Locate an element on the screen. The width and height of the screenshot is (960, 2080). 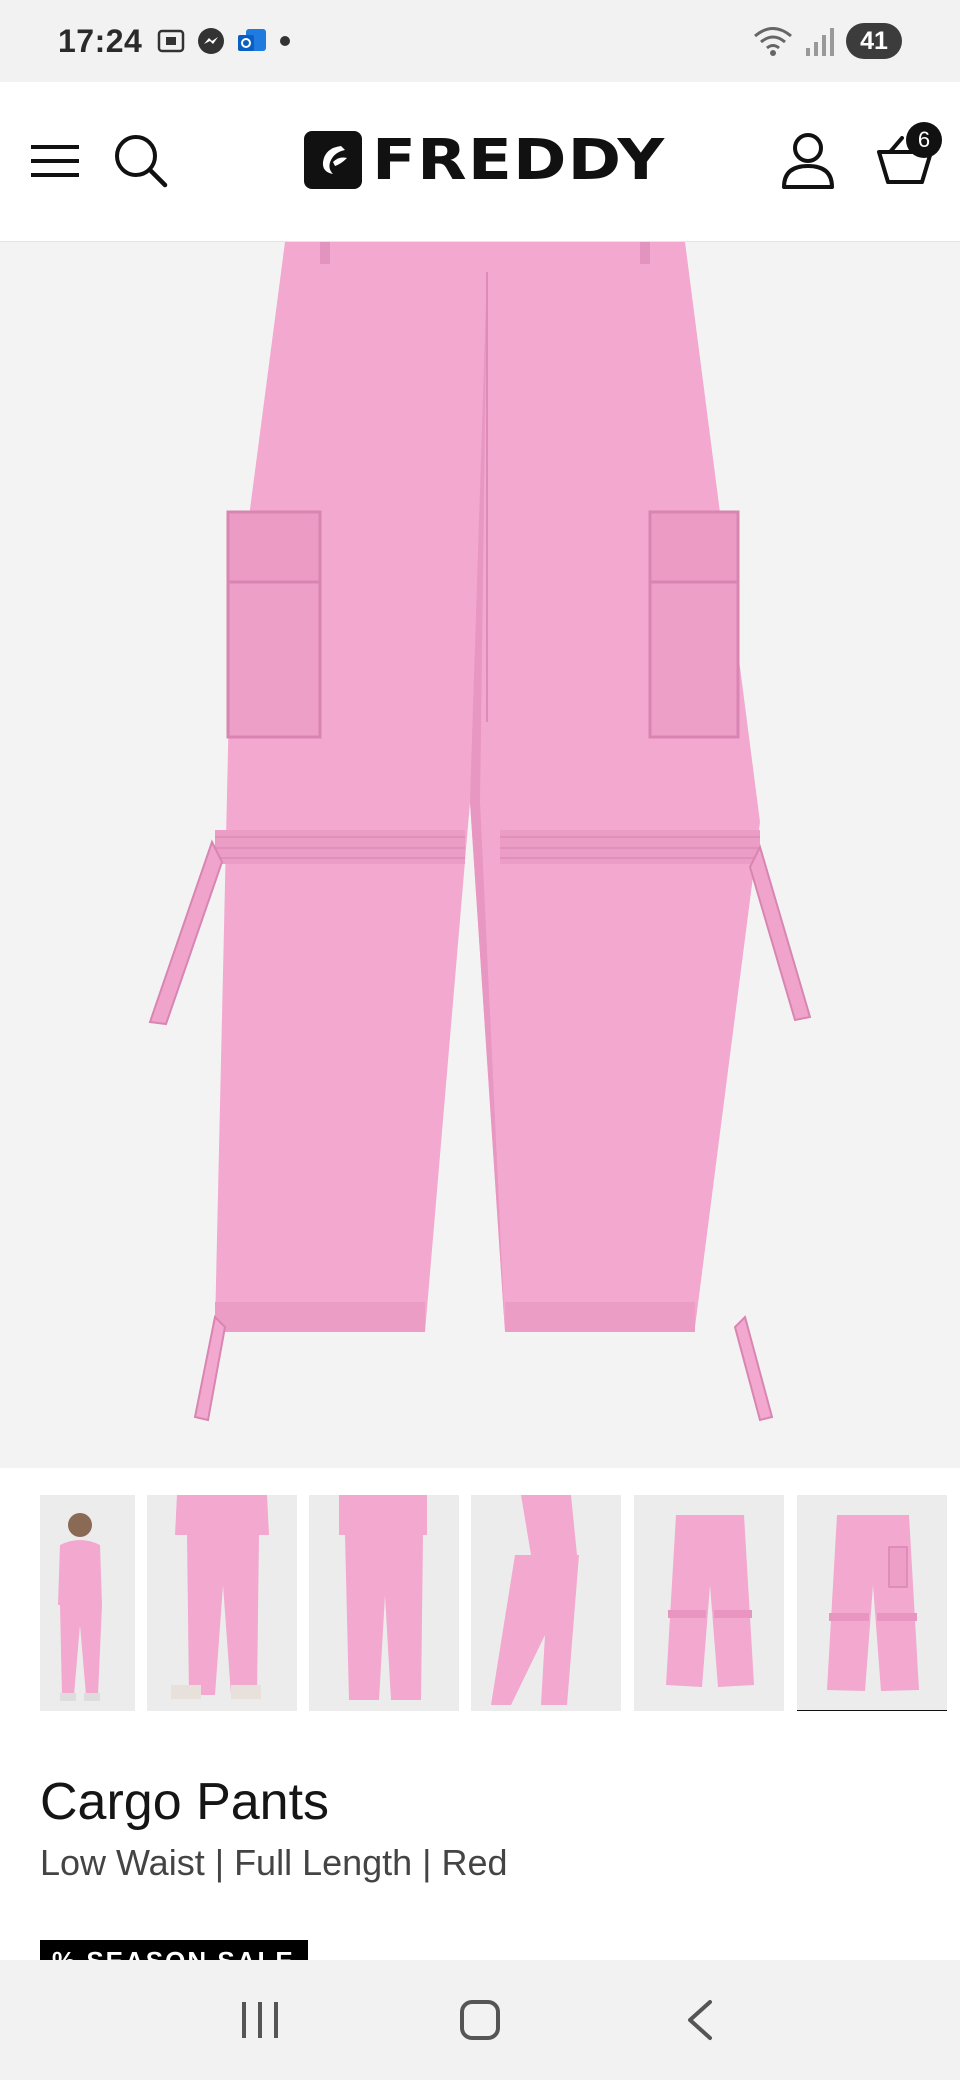
search-icon is located at coordinates (141, 161).